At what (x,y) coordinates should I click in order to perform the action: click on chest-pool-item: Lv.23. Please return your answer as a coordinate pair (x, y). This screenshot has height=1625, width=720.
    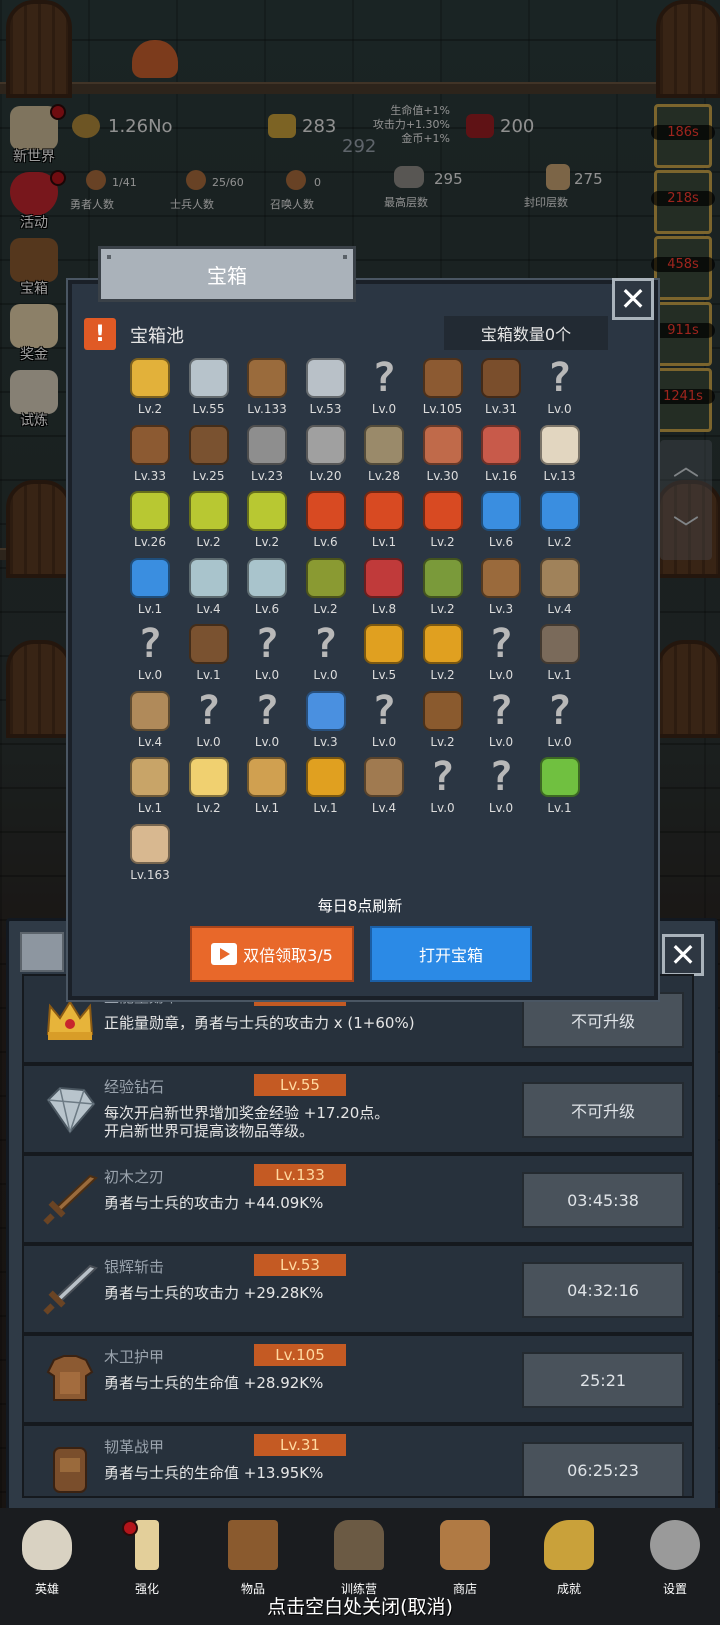
    Looking at the image, I should click on (267, 455).